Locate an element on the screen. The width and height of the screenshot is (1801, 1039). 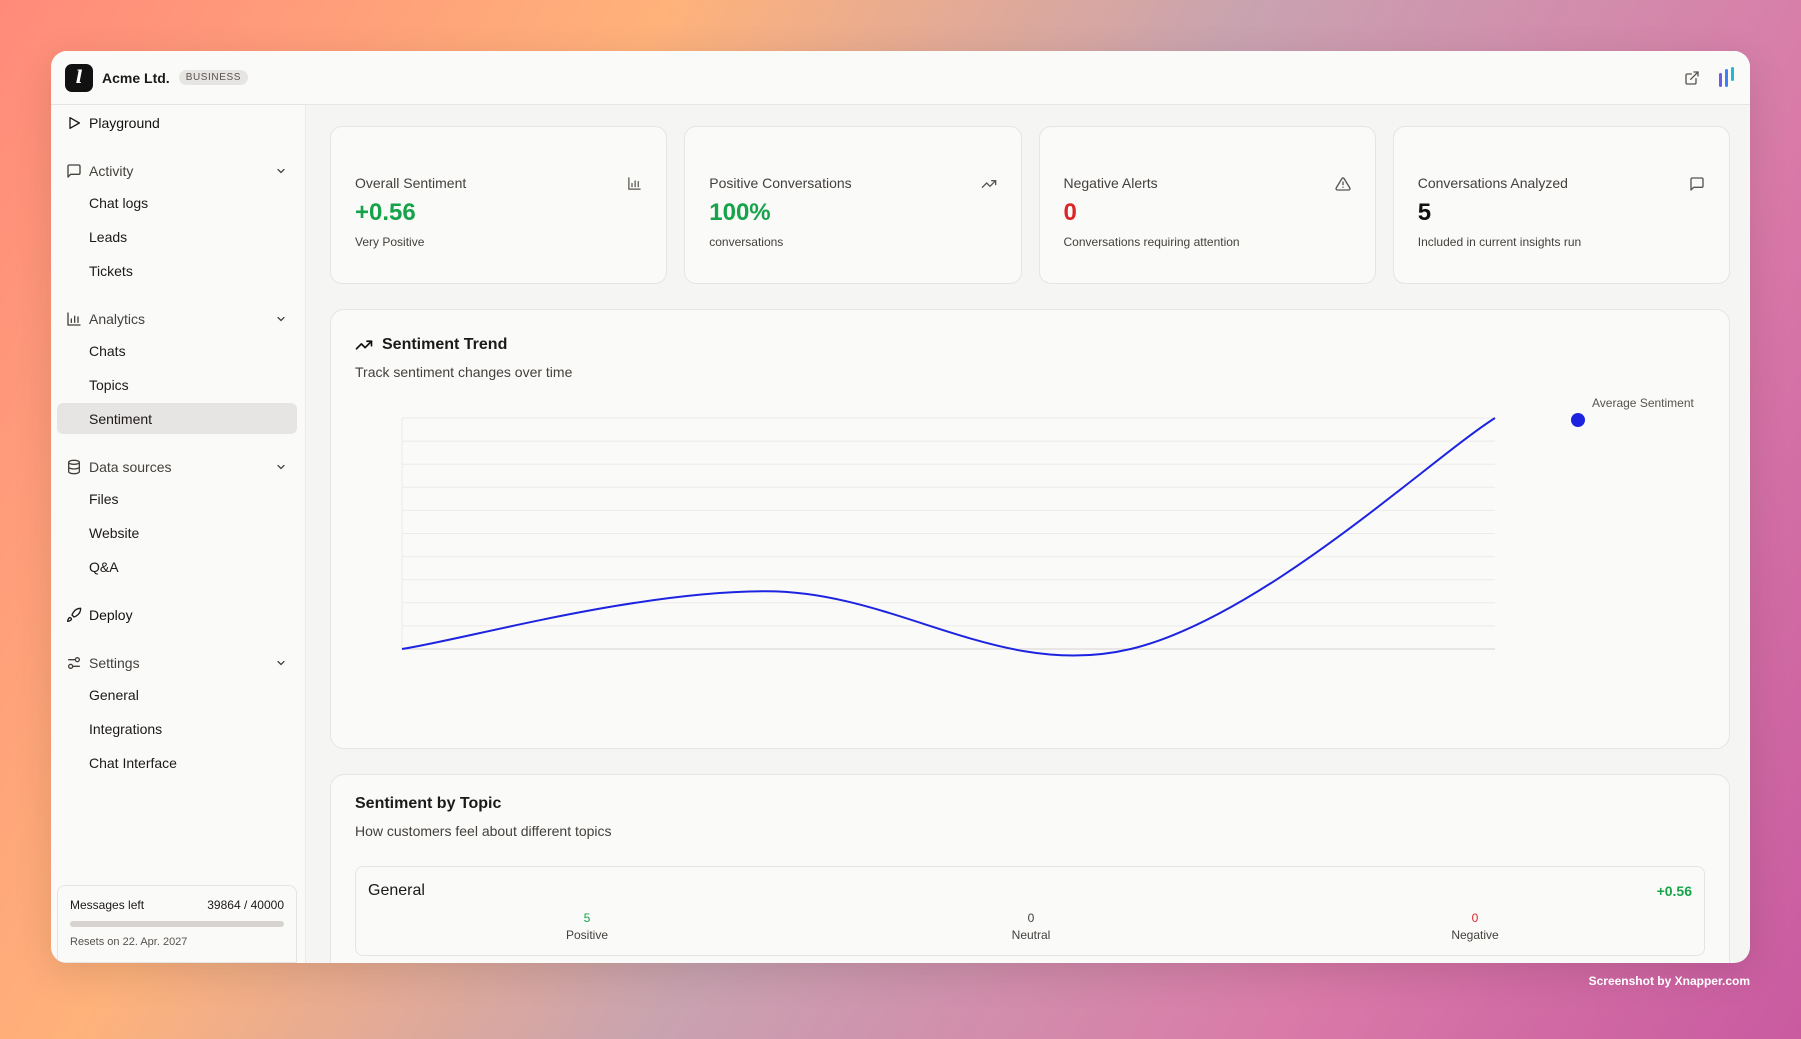
sidebar-section-label: Activity is located at coordinates (111, 171).